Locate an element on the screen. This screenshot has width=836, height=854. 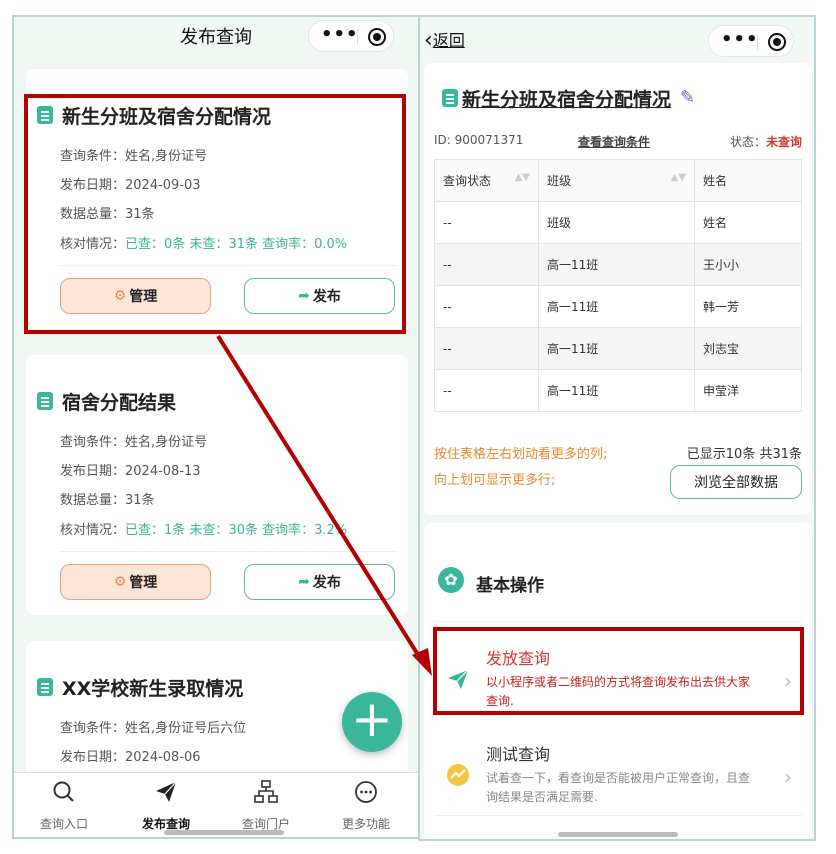
section-title: 基本操作 is located at coordinates (510, 586).